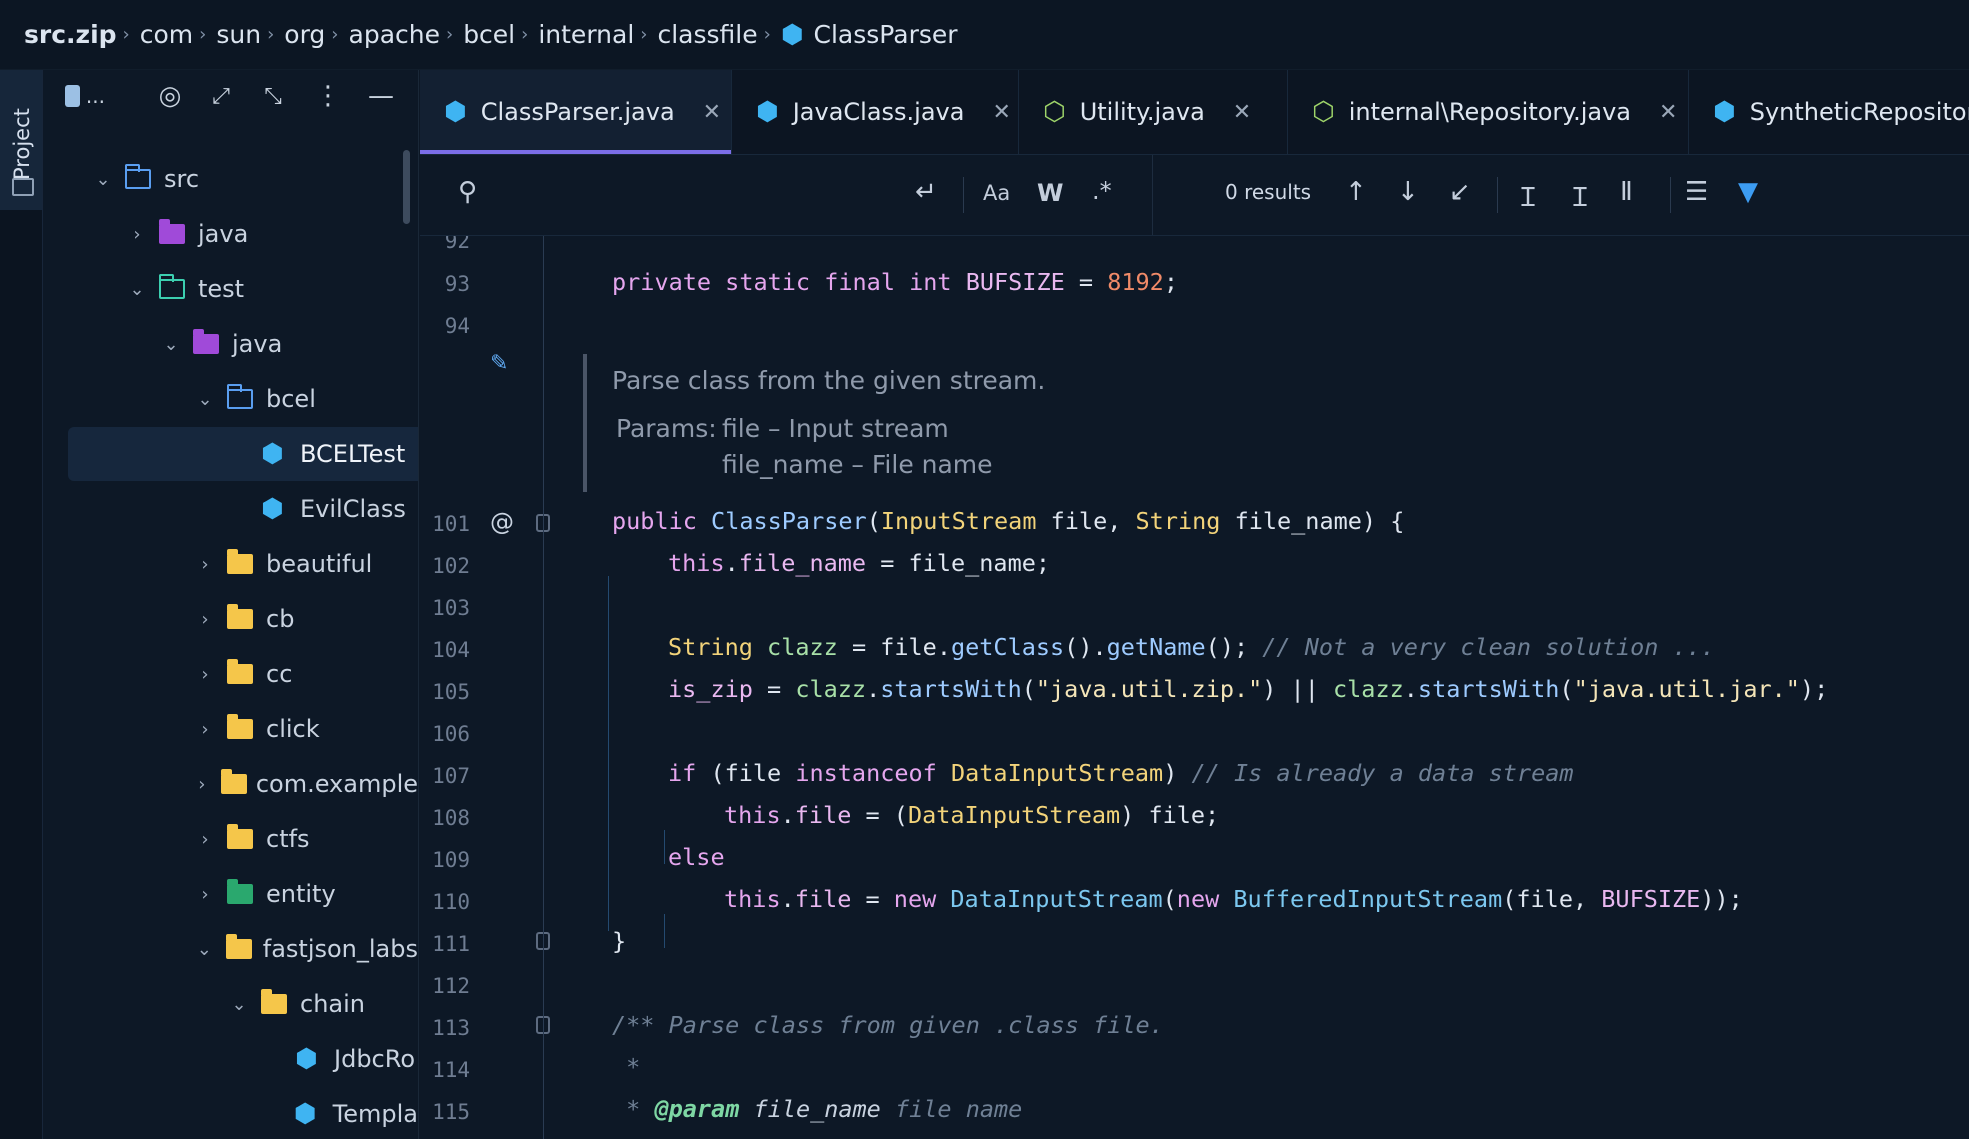 The height and width of the screenshot is (1139, 1969). What do you see at coordinates (666, 428) in the screenshot?
I see `doc-params-label: Params:` at bounding box center [666, 428].